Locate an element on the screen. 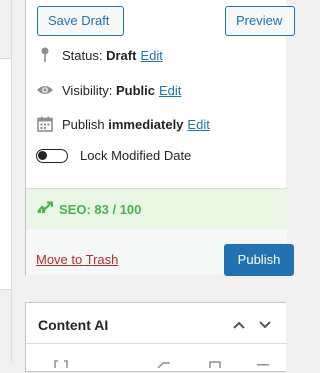 The height and width of the screenshot is (373, 320). preview-button: Preview is located at coordinates (260, 21).